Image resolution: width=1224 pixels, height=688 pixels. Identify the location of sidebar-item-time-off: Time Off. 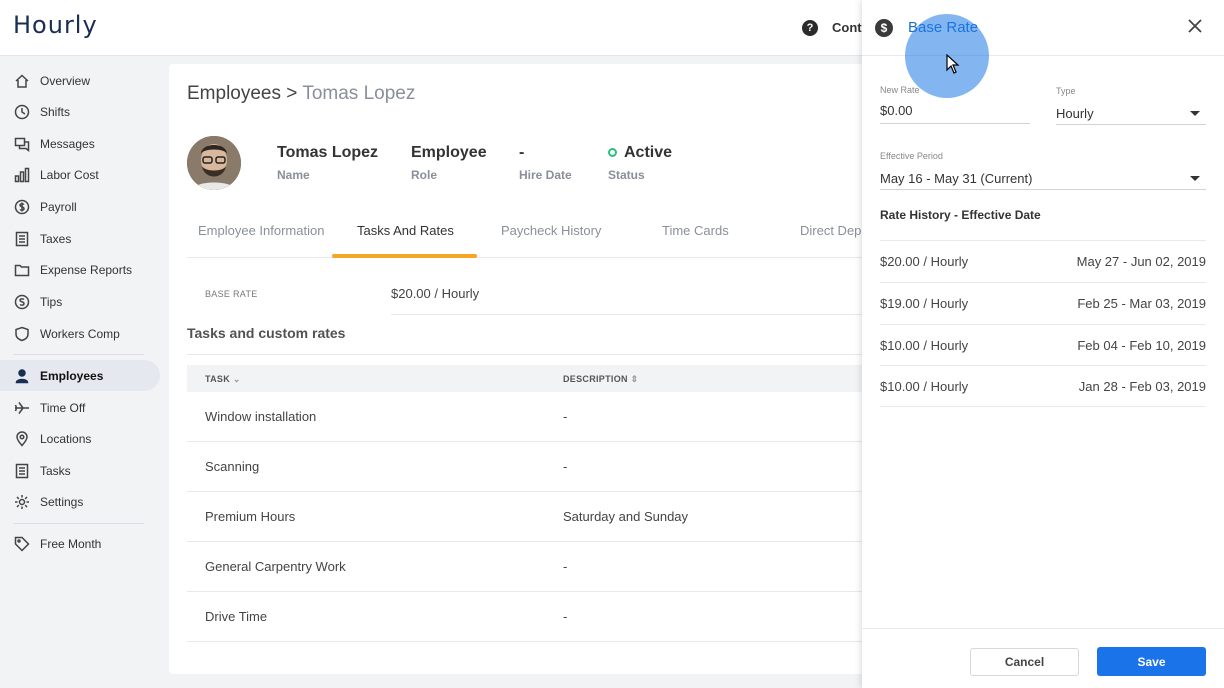
(80, 407).